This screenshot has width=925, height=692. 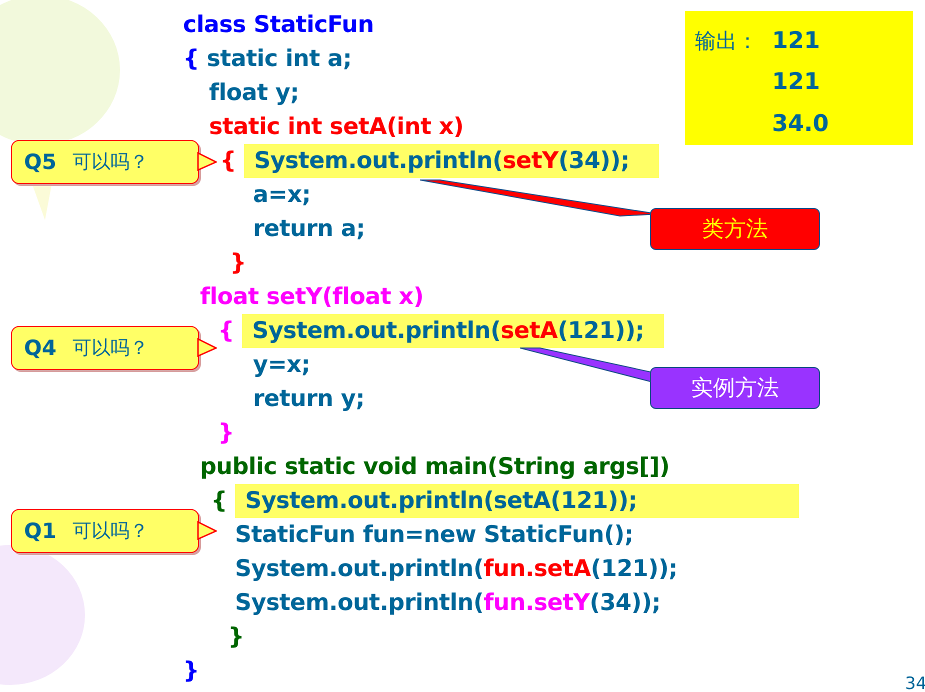 What do you see at coordinates (735, 229) in the screenshot?
I see `label-tag: 类方法` at bounding box center [735, 229].